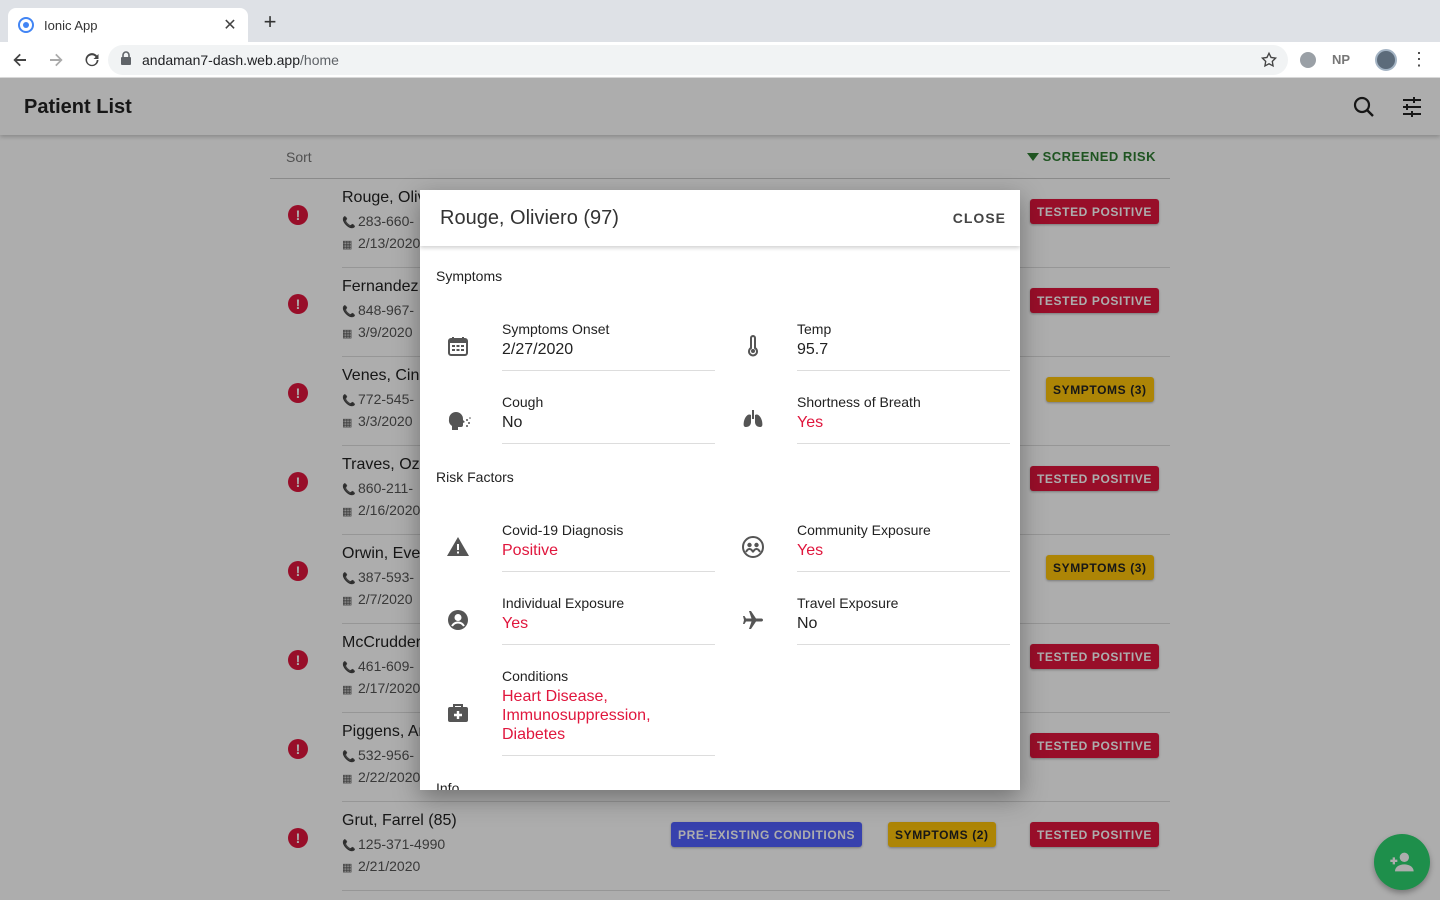 The height and width of the screenshot is (900, 1440). I want to click on lungs-icon, so click(753, 419).